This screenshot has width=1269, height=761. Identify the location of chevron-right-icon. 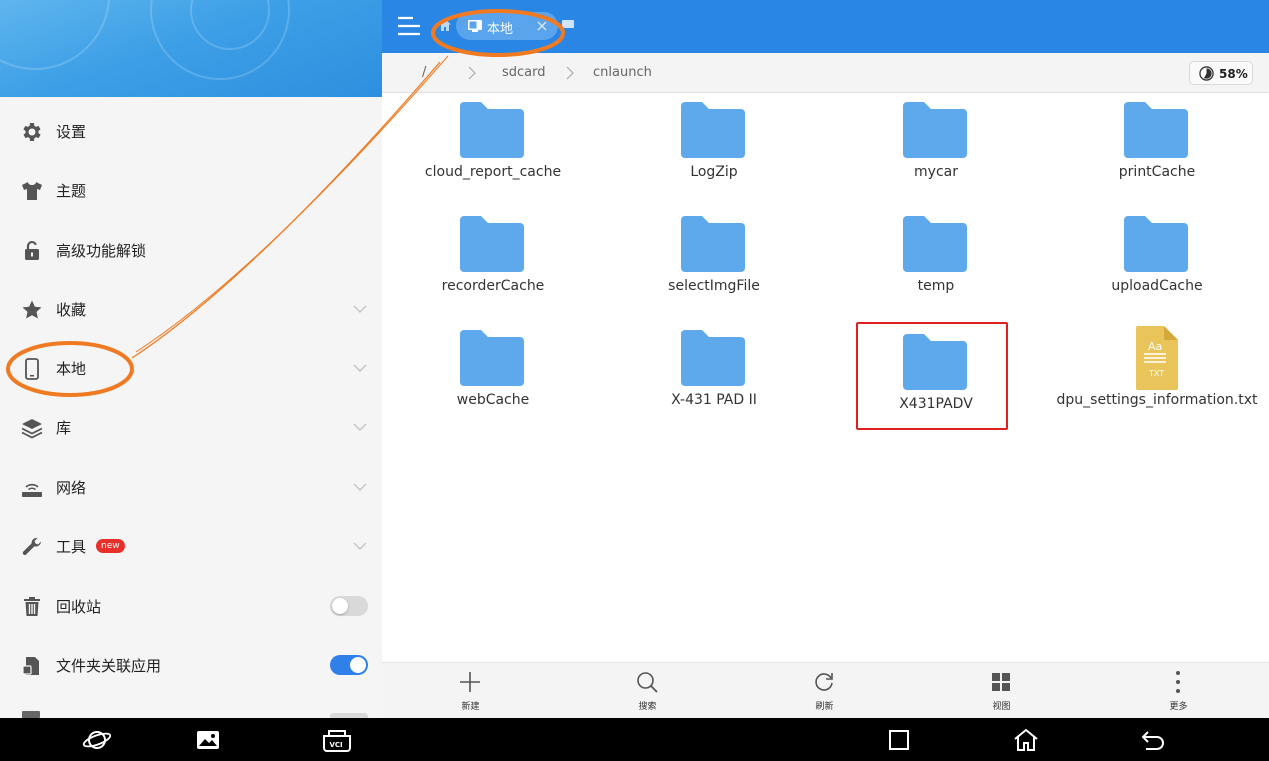
(472, 73).